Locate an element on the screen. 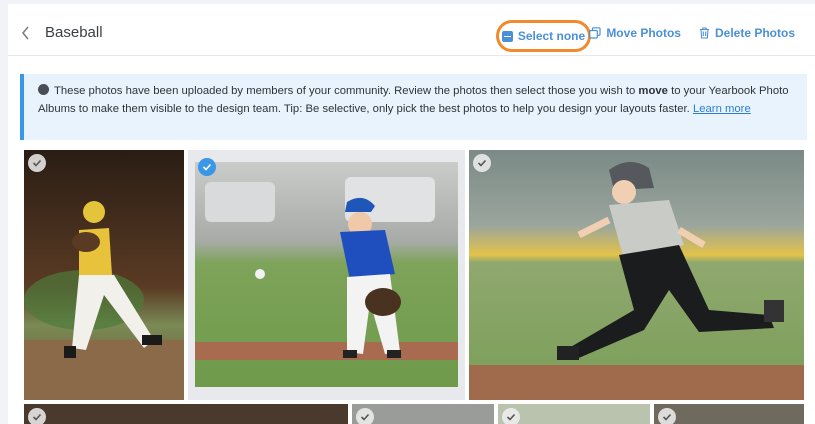  move-photos-label: Move Photos is located at coordinates (643, 33).